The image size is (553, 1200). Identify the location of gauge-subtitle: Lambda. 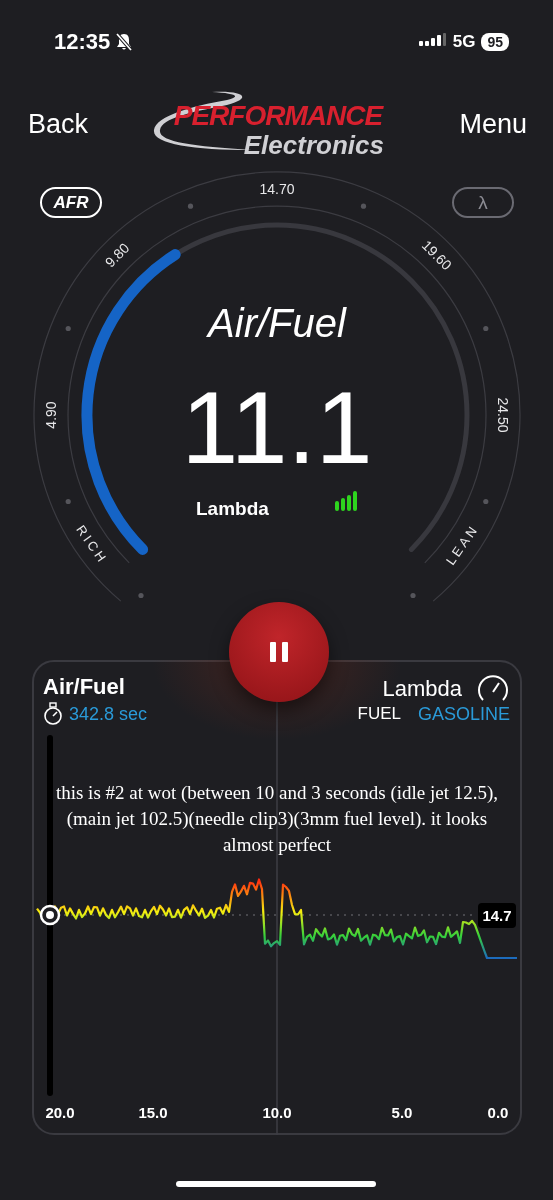
(232, 508).